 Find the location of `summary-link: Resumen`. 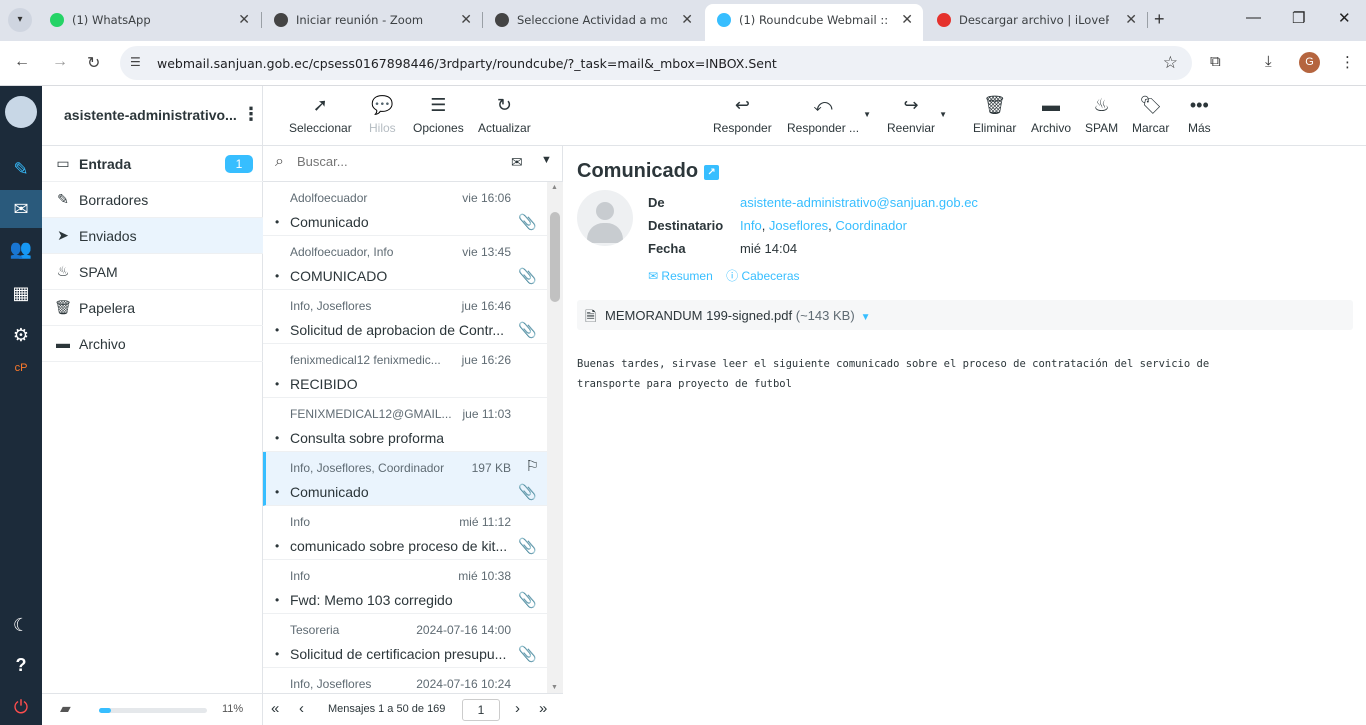

summary-link: Resumen is located at coordinates (686, 276).